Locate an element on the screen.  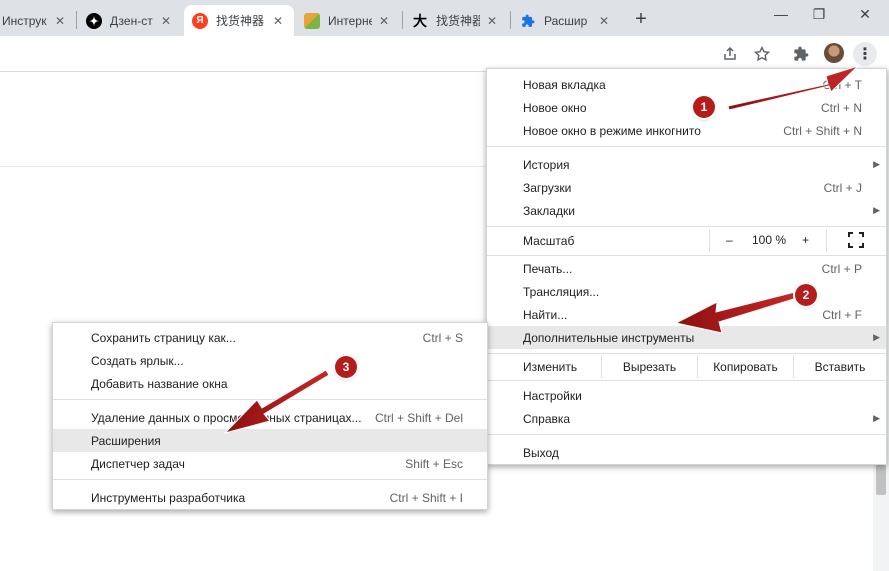
fullscreen-icon is located at coordinates (856, 240).